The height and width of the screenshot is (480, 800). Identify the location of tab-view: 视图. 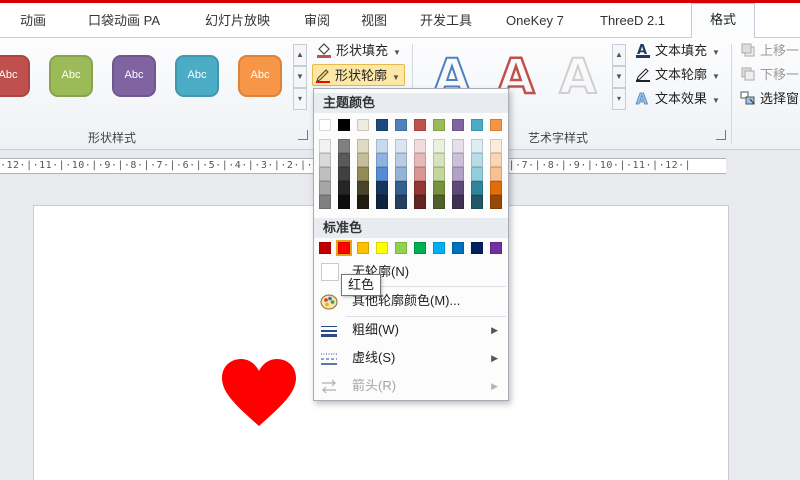
(374, 21).